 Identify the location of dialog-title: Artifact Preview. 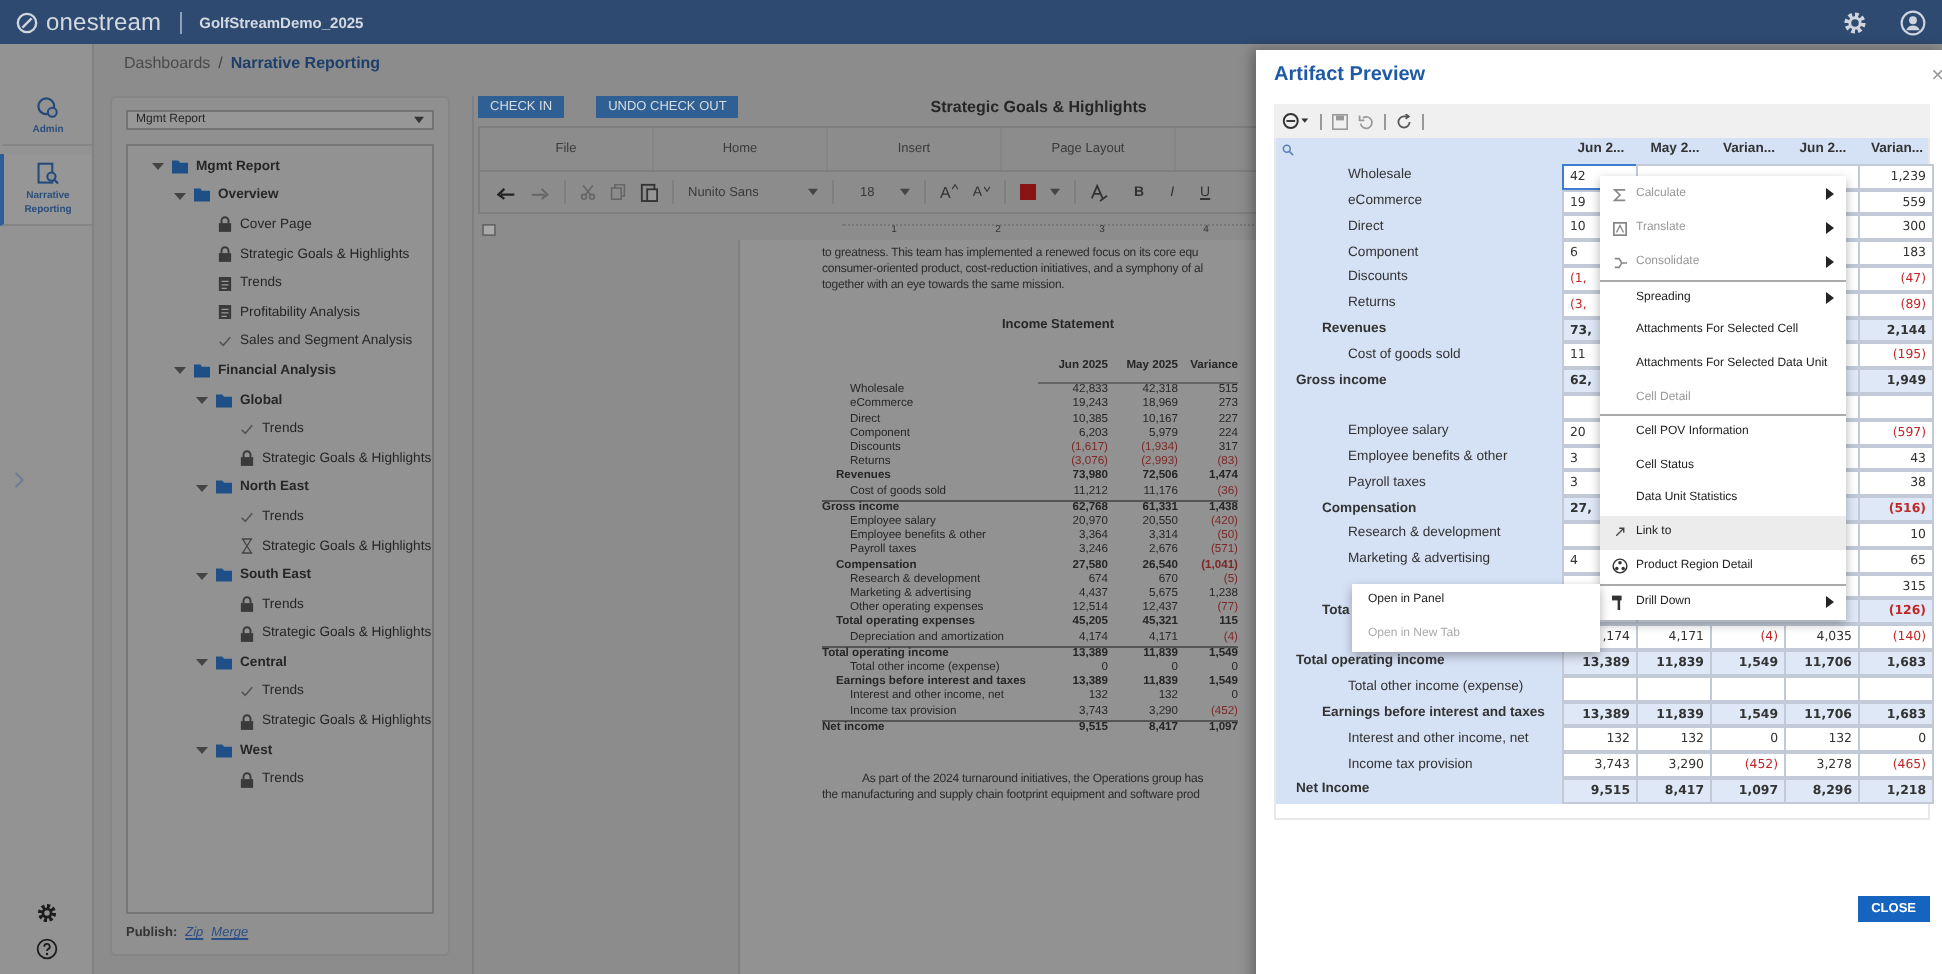
(1350, 75).